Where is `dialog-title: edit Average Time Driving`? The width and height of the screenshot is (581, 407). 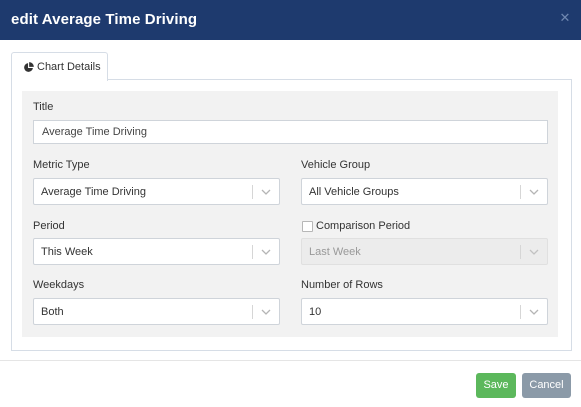 dialog-title: edit Average Time Driving is located at coordinates (104, 19).